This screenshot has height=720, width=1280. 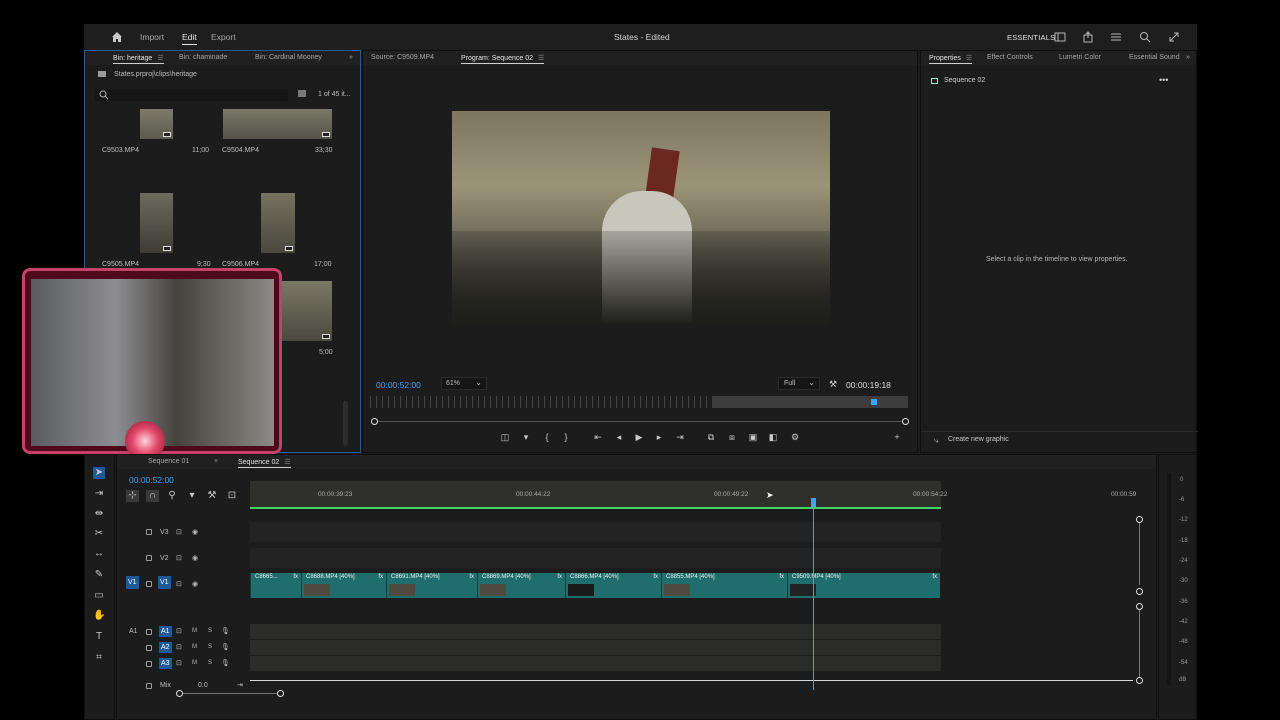 What do you see at coordinates (598, 437) in the screenshot?
I see `go-to-in-icon: ⇤` at bounding box center [598, 437].